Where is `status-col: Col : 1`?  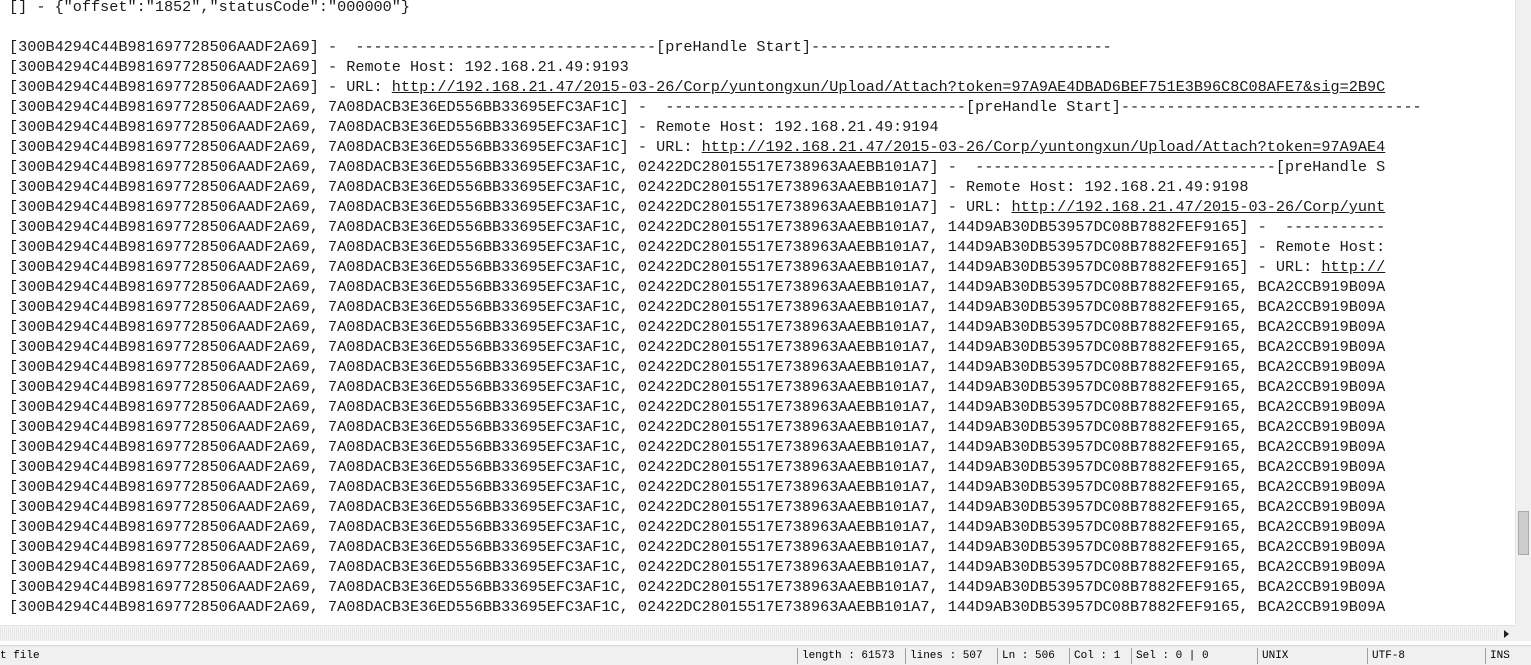
status-col: Col : 1 is located at coordinates (1100, 656).